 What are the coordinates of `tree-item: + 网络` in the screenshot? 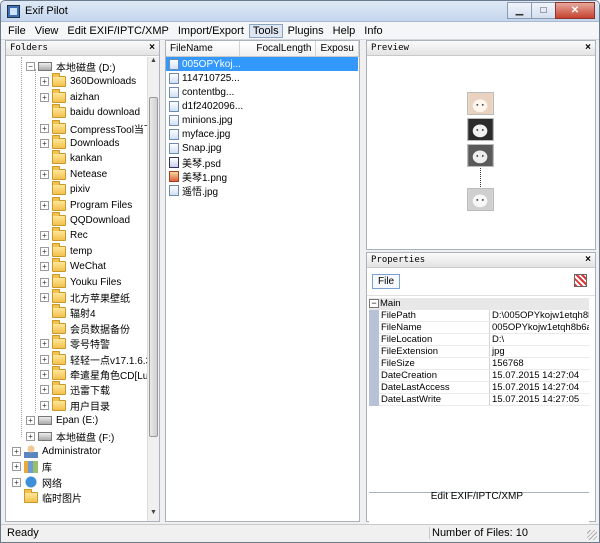 It's located at (37, 482).